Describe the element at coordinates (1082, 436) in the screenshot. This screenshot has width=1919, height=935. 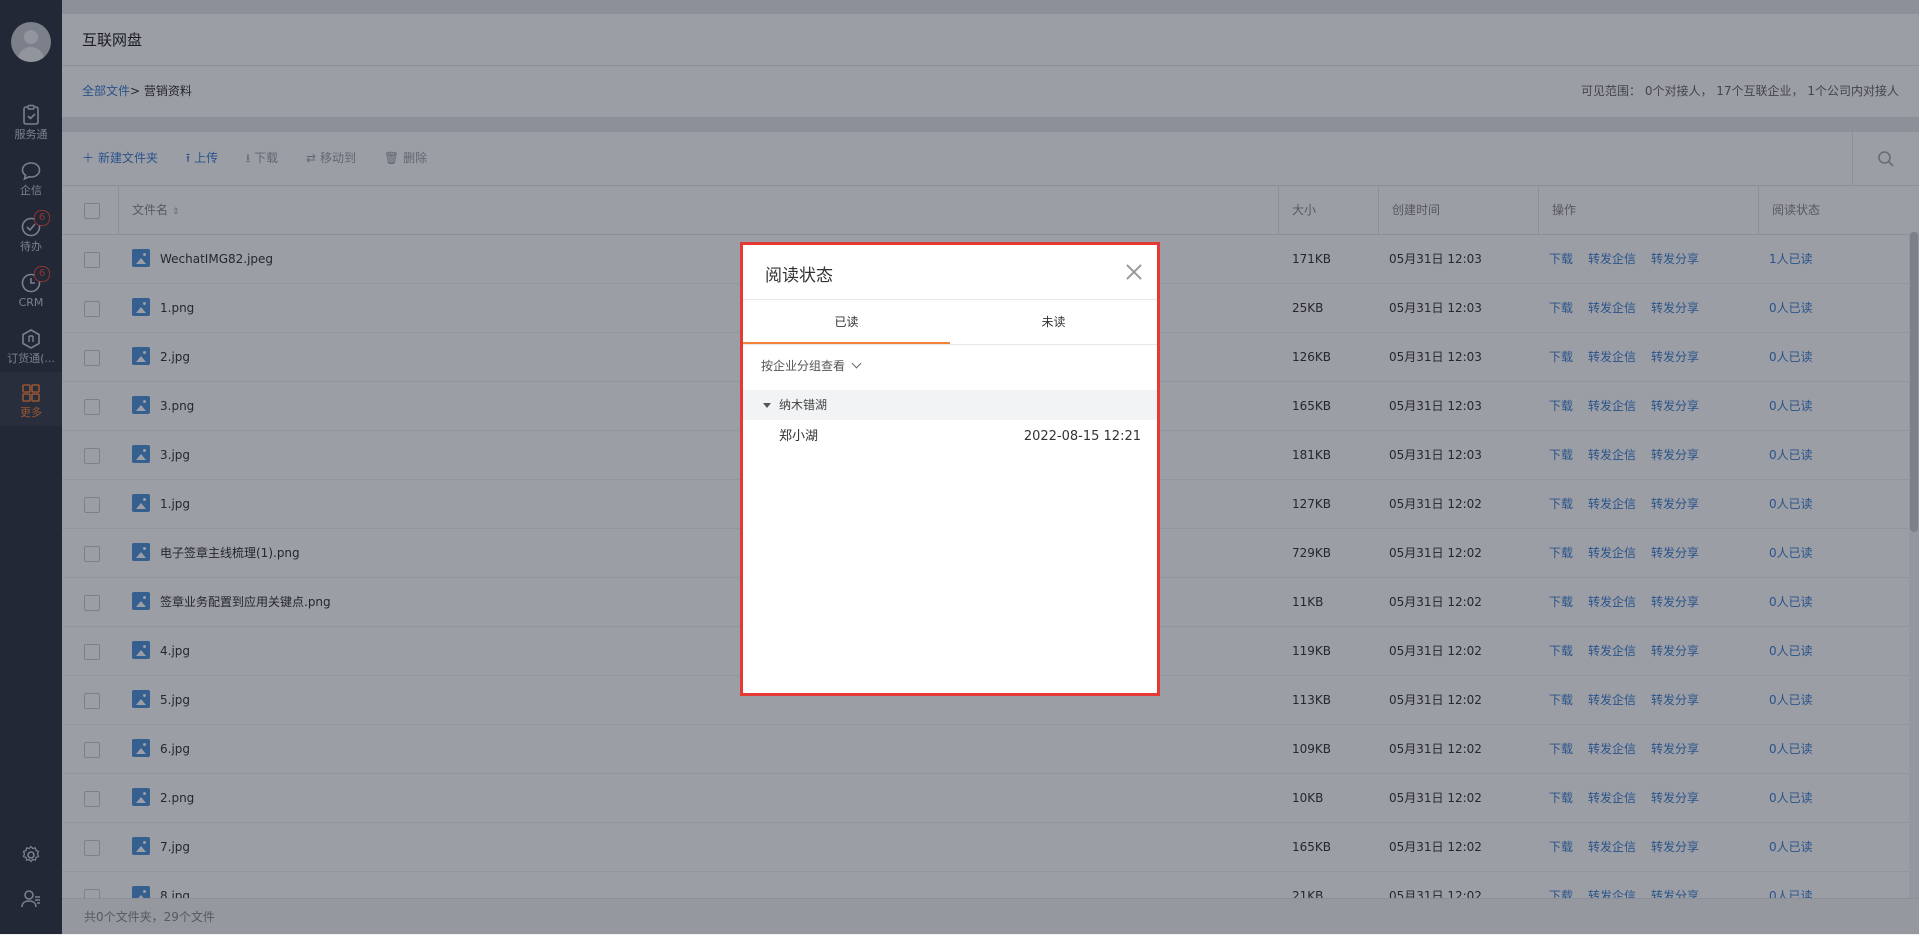
I see `reader-time: 2022-08-15 12:21` at that location.